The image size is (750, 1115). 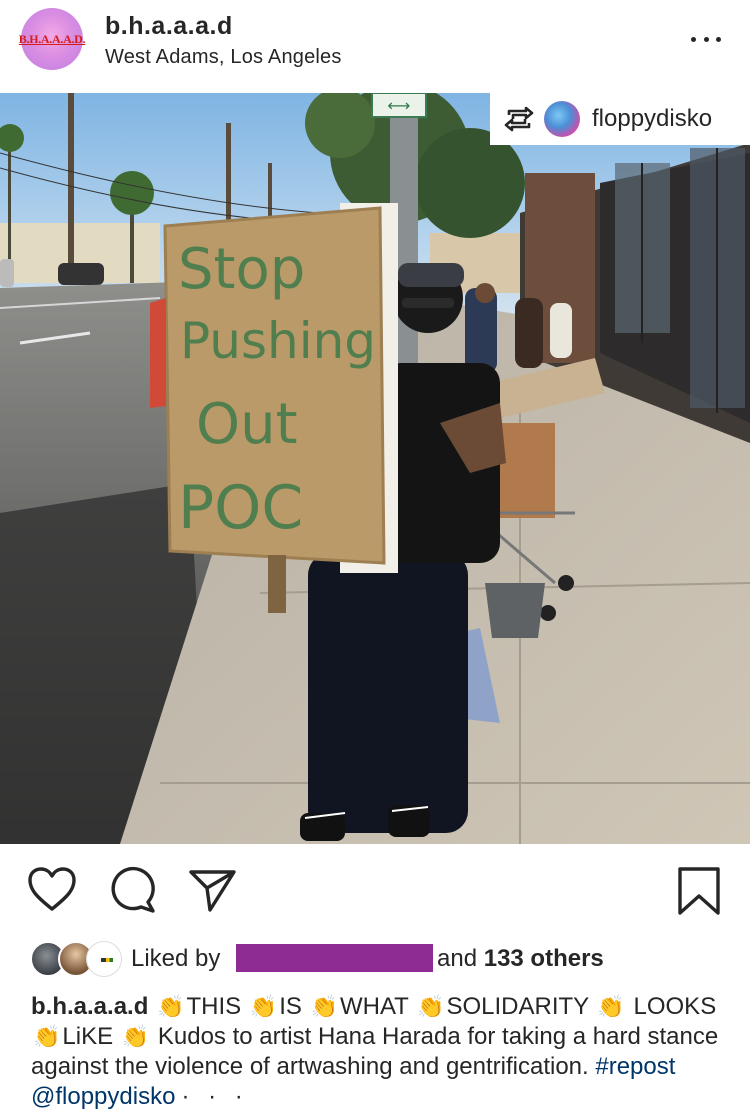 What do you see at coordinates (399, 105) in the screenshot?
I see `street-sign-arrow: ⟷` at bounding box center [399, 105].